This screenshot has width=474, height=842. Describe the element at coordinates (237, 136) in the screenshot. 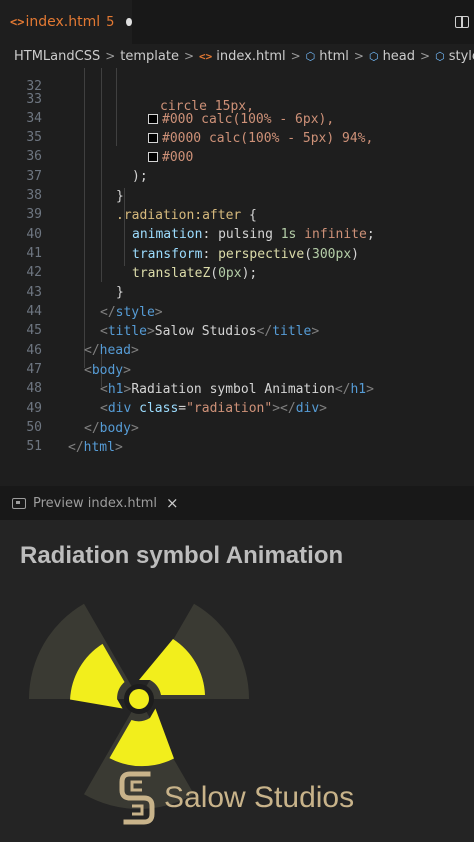

I see `code-line: 35 #000` at that location.